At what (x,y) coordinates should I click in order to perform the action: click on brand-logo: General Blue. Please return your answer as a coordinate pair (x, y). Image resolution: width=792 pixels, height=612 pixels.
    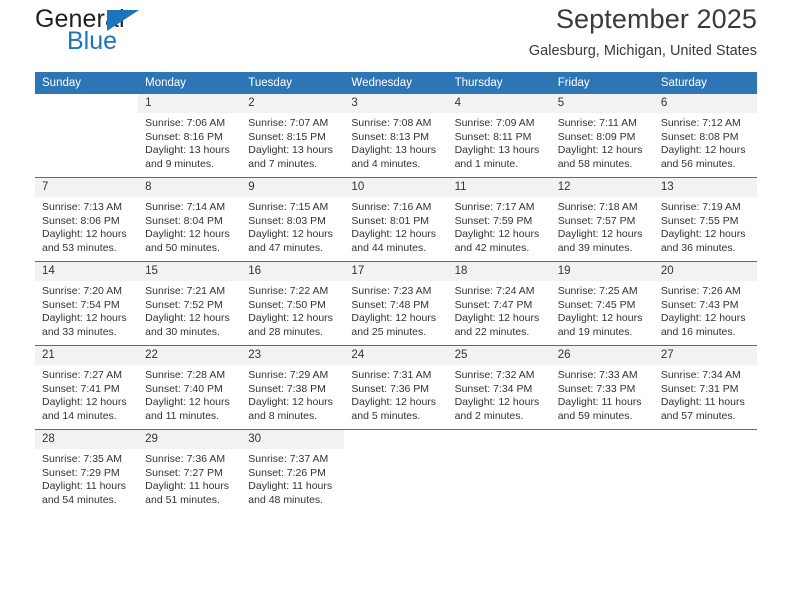
    Looking at the image, I should click on (150, 27).